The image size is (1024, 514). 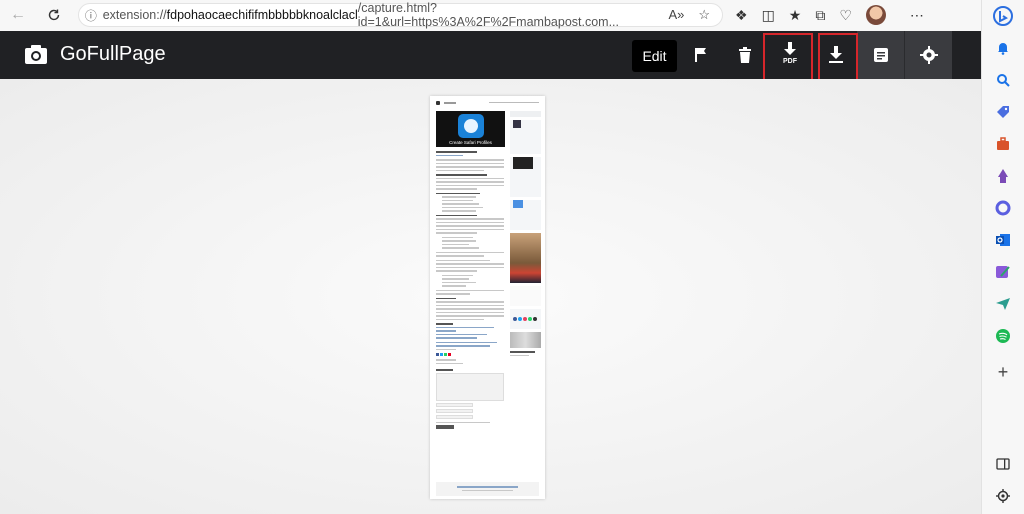 What do you see at coordinates (470, 129) in the screenshot?
I see `preview-hero-image: Create Safari Profiles` at bounding box center [470, 129].